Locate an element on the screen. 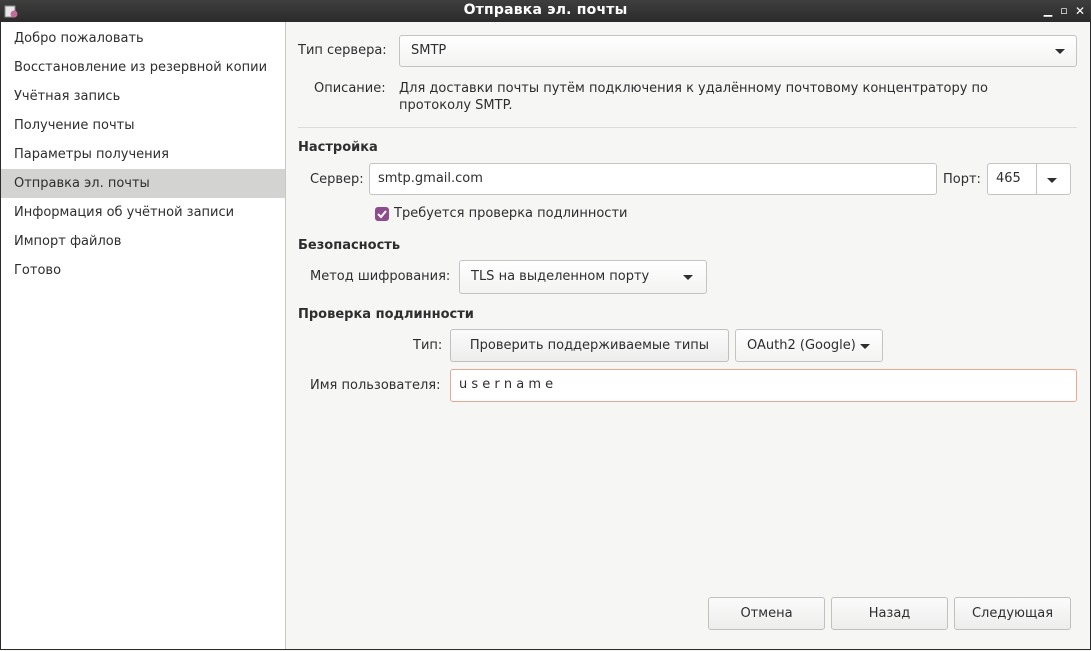  close-icon: ✕ is located at coordinates (1080, 11).